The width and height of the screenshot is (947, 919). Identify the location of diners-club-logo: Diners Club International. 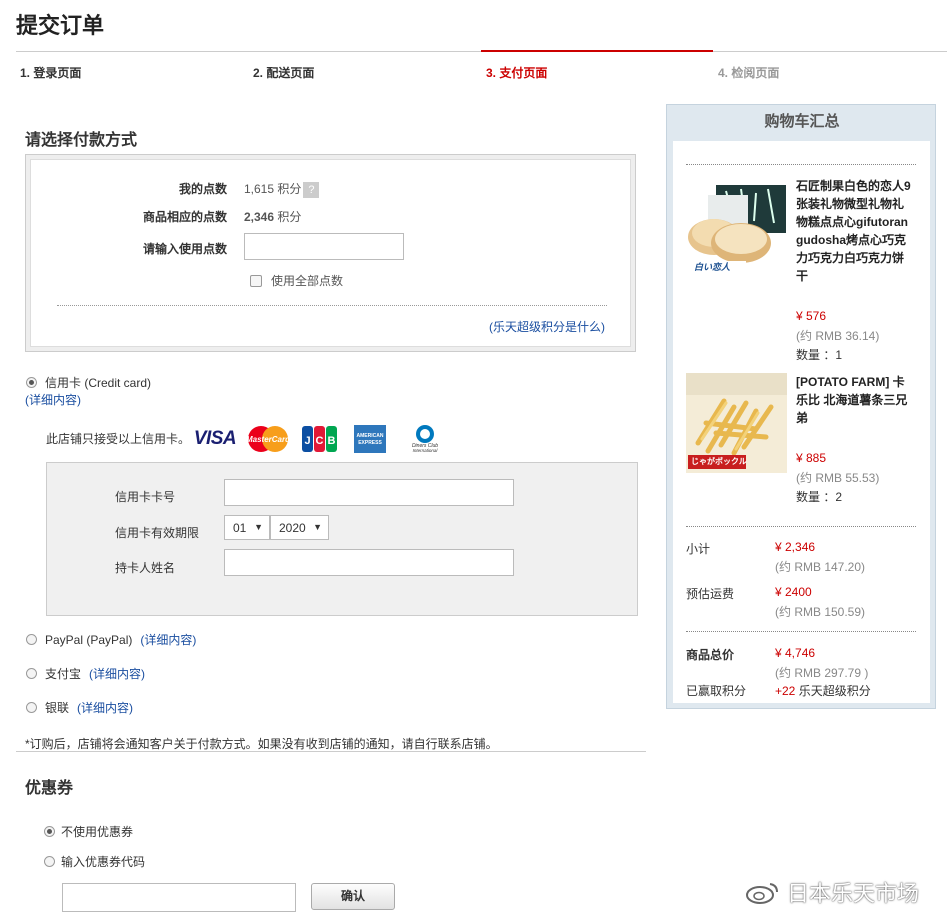
(425, 438).